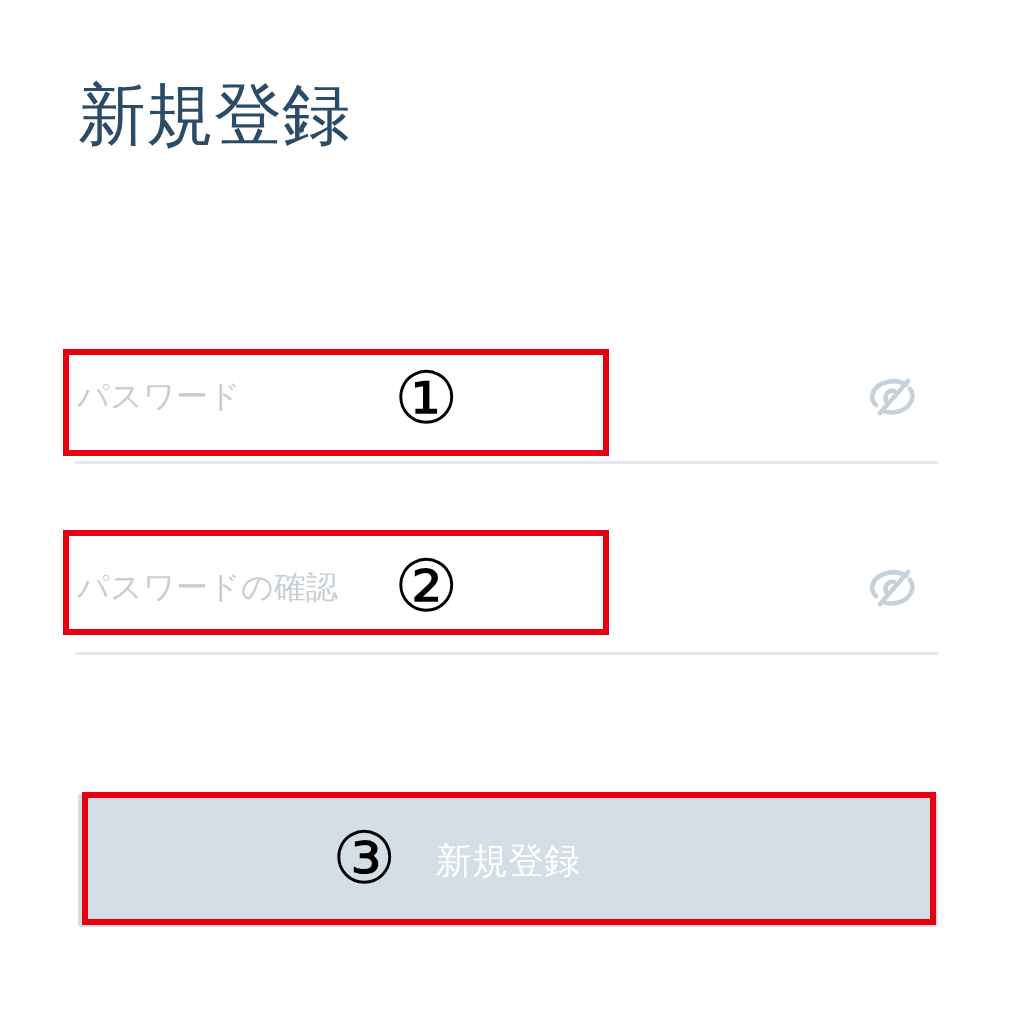  Describe the element at coordinates (426, 398) in the screenshot. I see `step-number: ①` at that location.